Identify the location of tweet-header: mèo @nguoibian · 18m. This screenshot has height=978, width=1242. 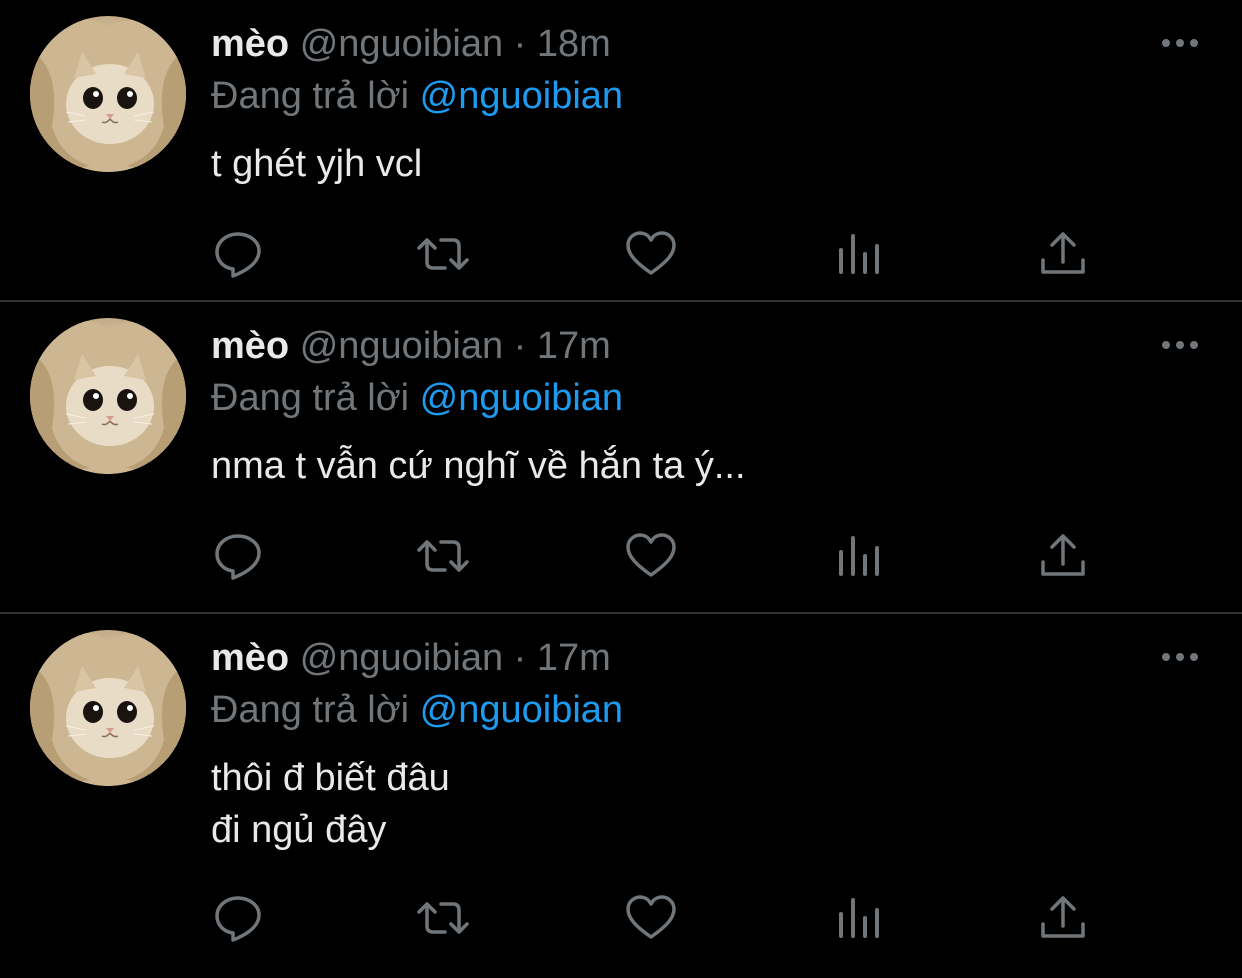
(411, 44).